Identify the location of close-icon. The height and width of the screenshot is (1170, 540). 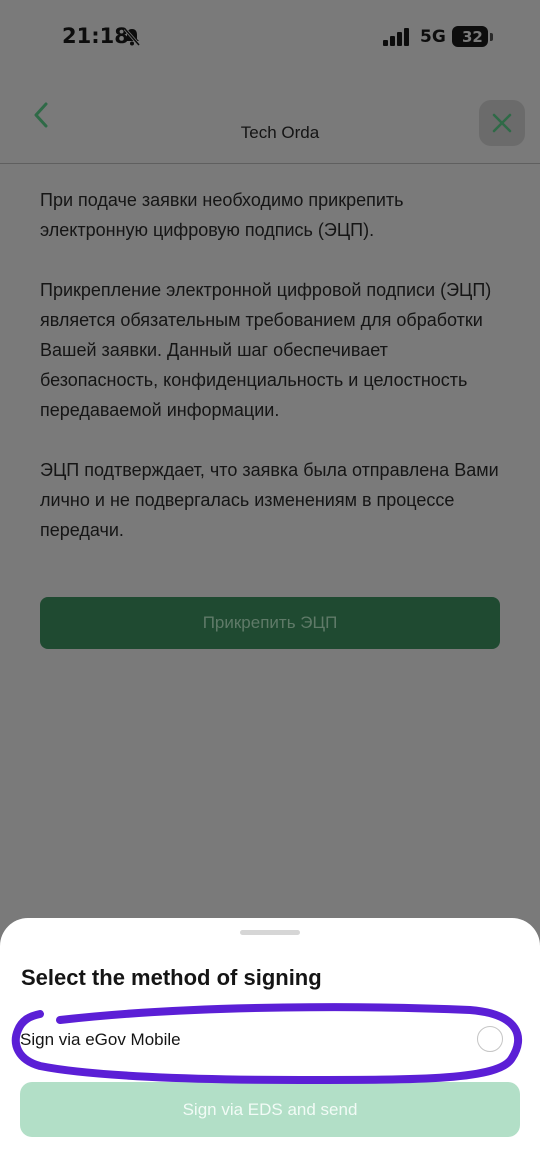
(502, 123).